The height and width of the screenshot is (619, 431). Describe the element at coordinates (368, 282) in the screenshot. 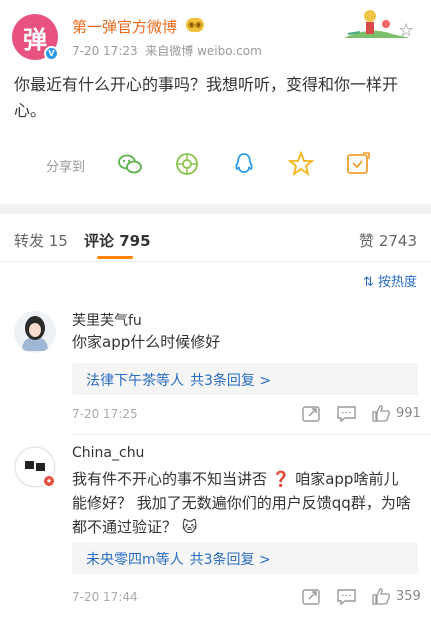

I see `sort-icon: ⇅` at that location.